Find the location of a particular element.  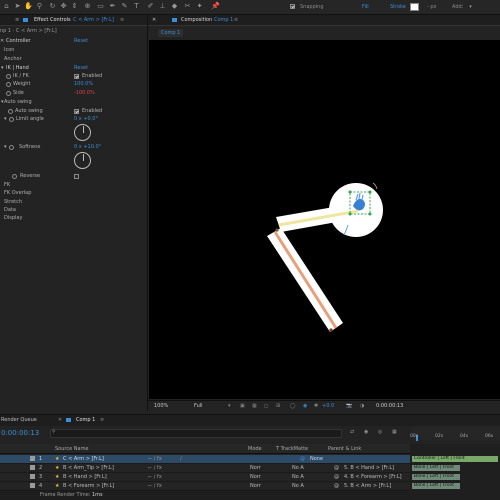

display-row: Display is located at coordinates (73, 218).